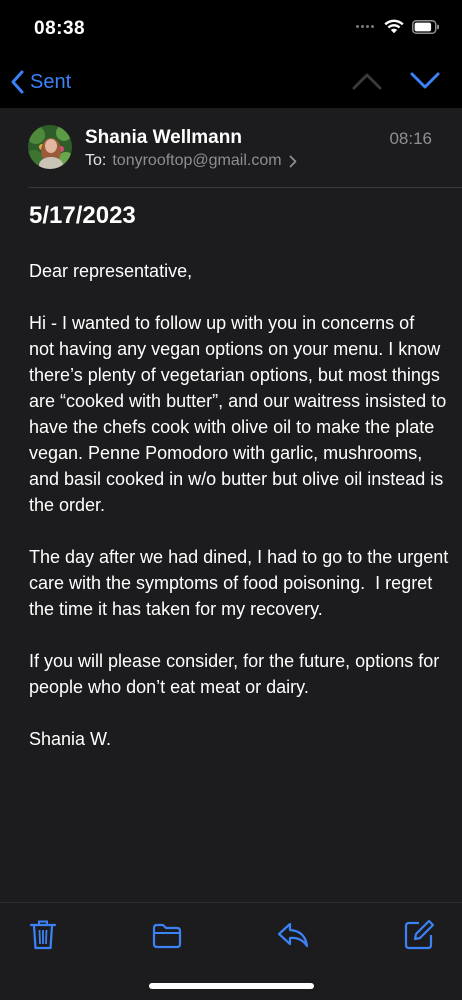  I want to click on recipient-address: tonyrooftop@gmail.com, so click(196, 161).